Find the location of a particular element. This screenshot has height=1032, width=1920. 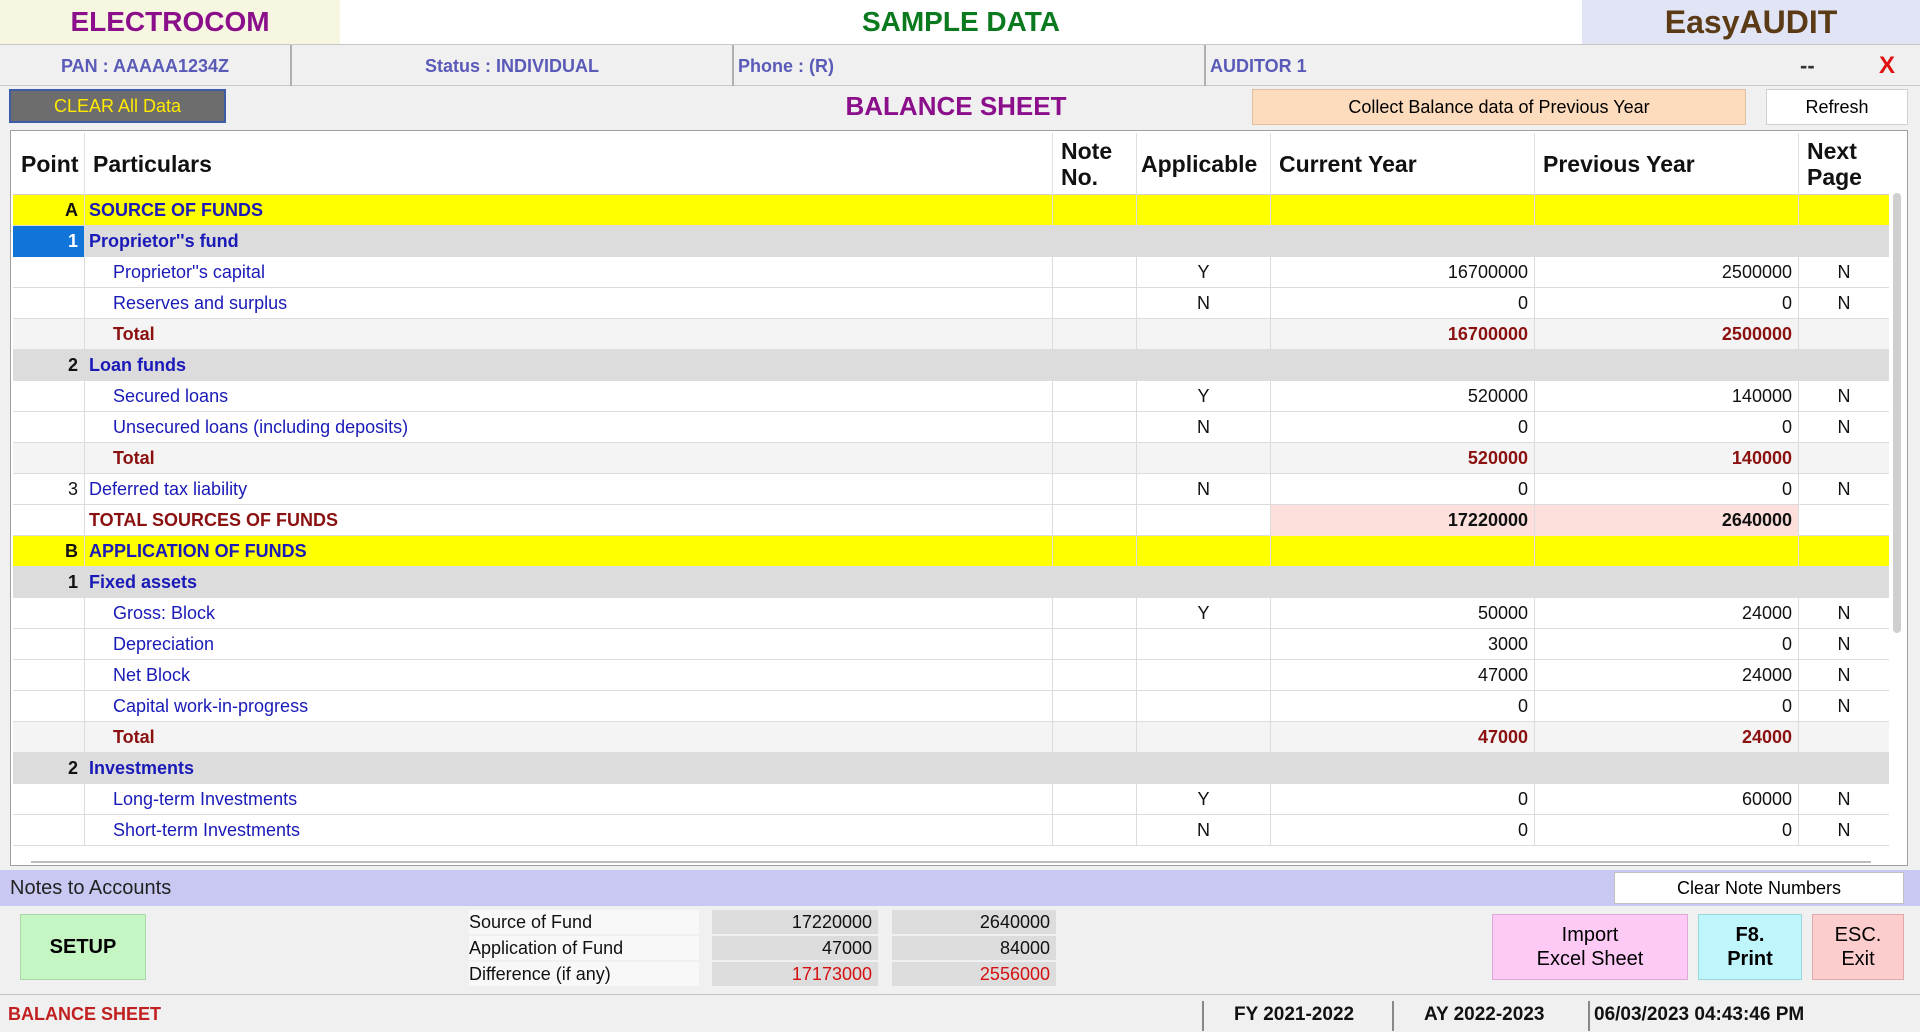

table-row: Capital work-in-progress 0 0 N is located at coordinates (951, 706).